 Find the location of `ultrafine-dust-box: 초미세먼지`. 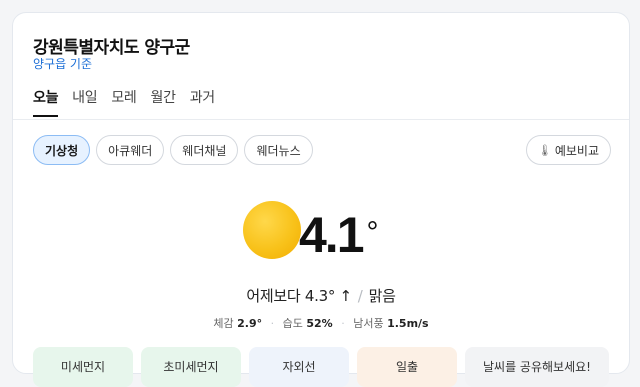

ultrafine-dust-box: 초미세먼지 is located at coordinates (191, 367).